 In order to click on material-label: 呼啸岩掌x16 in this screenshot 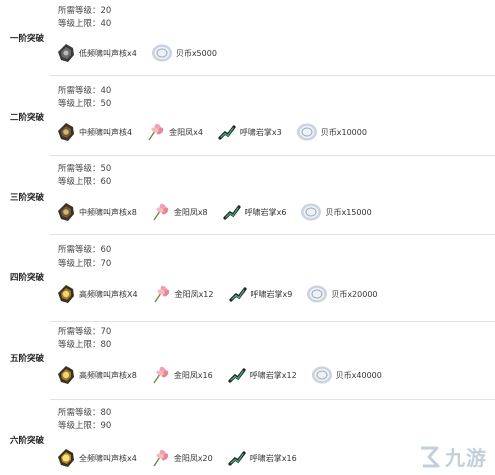, I will do `click(273, 458)`.